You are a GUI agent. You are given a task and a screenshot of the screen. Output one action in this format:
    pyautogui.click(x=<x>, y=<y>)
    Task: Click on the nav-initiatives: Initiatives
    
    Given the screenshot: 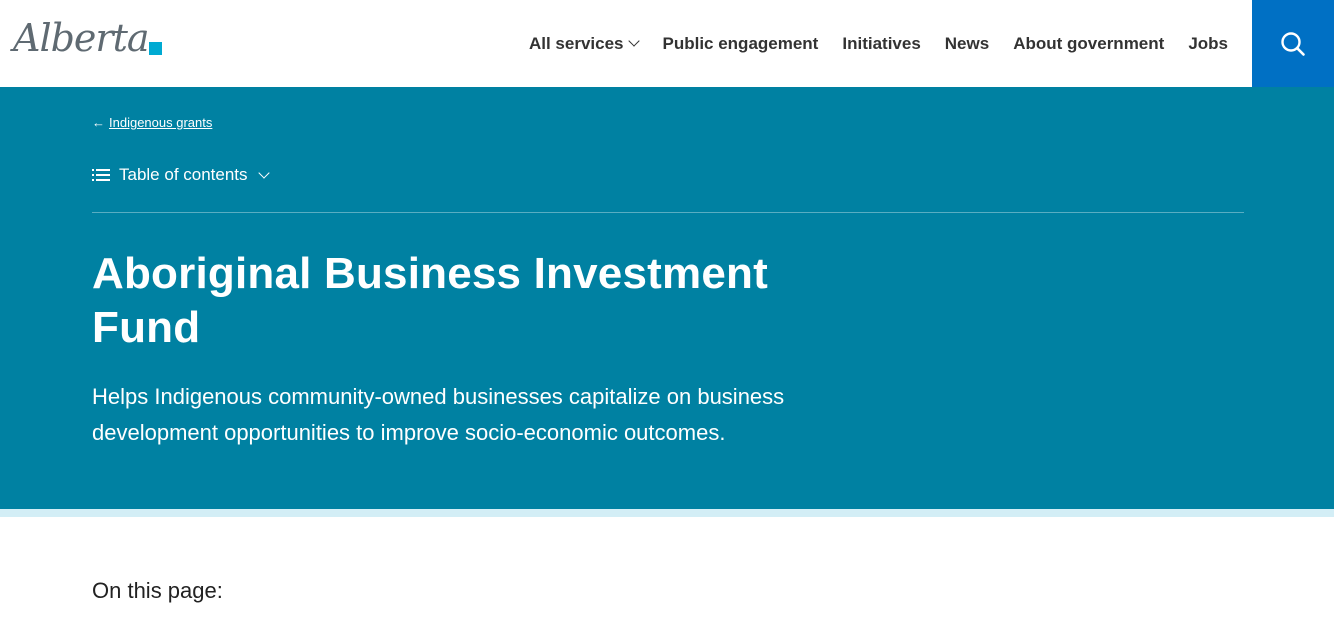 What is the action you would take?
    pyautogui.click(x=881, y=44)
    